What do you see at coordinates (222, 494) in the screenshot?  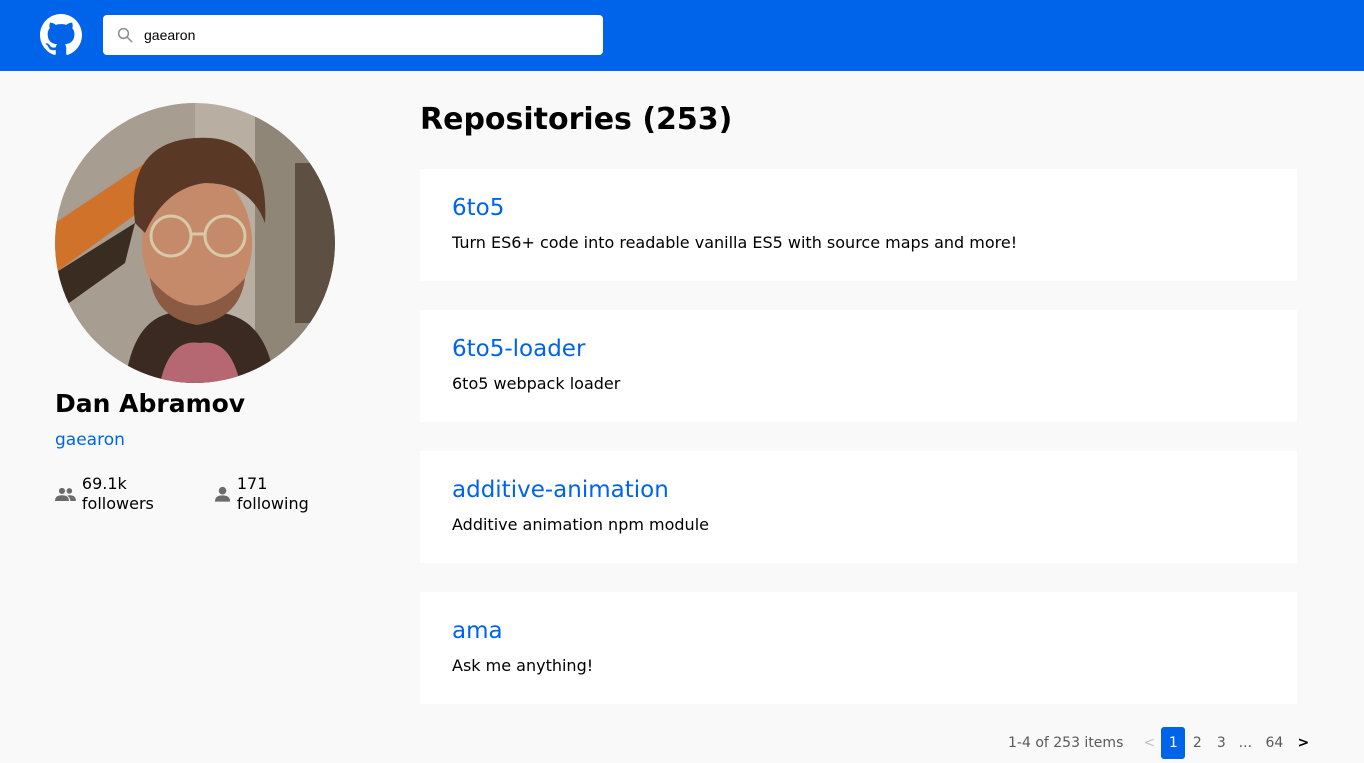 I see `person-icon` at bounding box center [222, 494].